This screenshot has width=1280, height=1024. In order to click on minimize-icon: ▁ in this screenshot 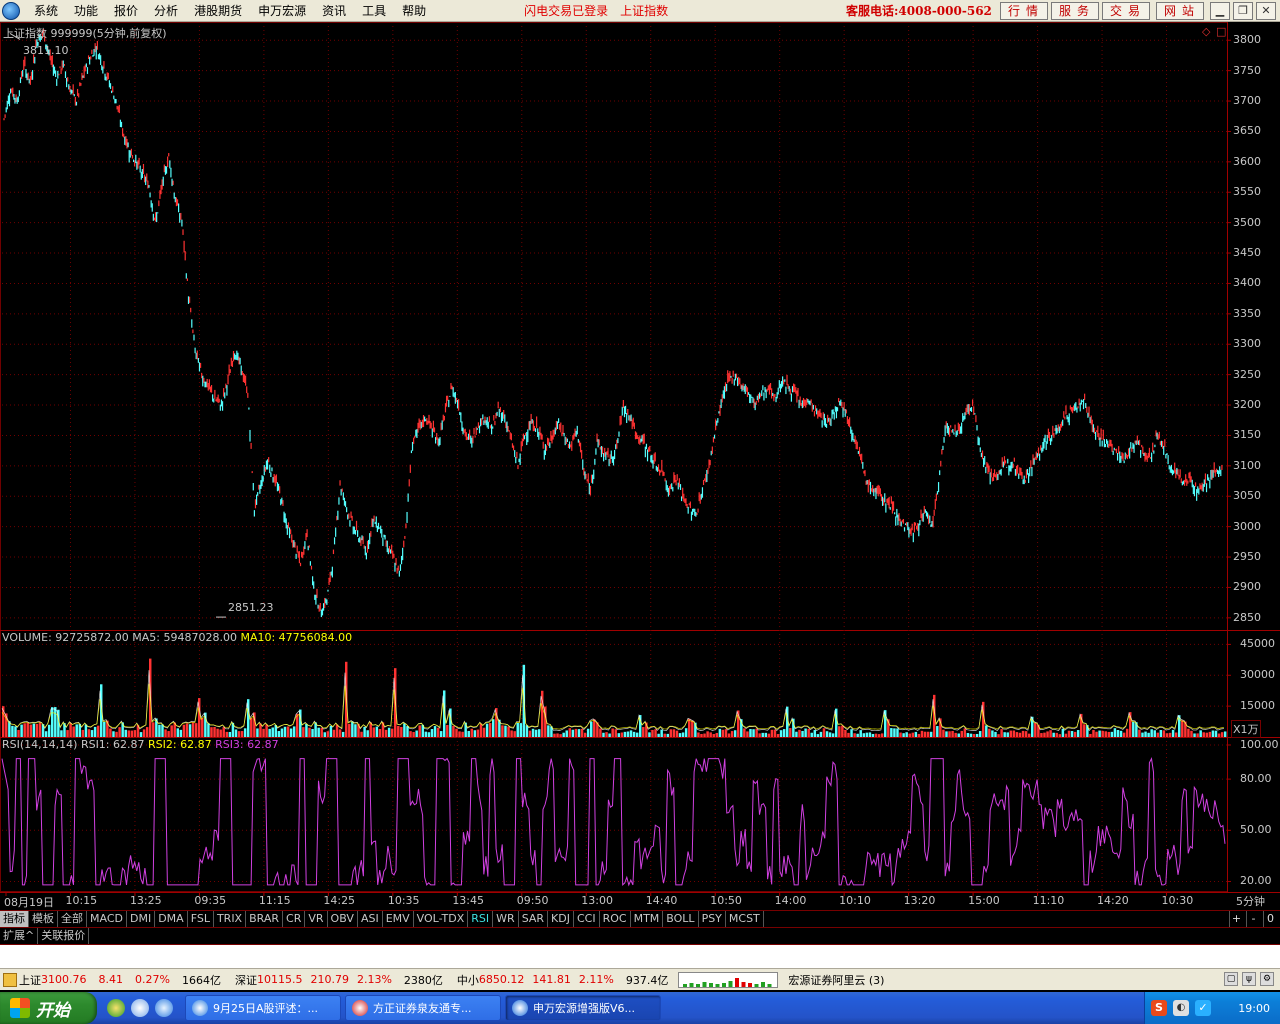, I will do `click(1220, 11)`.